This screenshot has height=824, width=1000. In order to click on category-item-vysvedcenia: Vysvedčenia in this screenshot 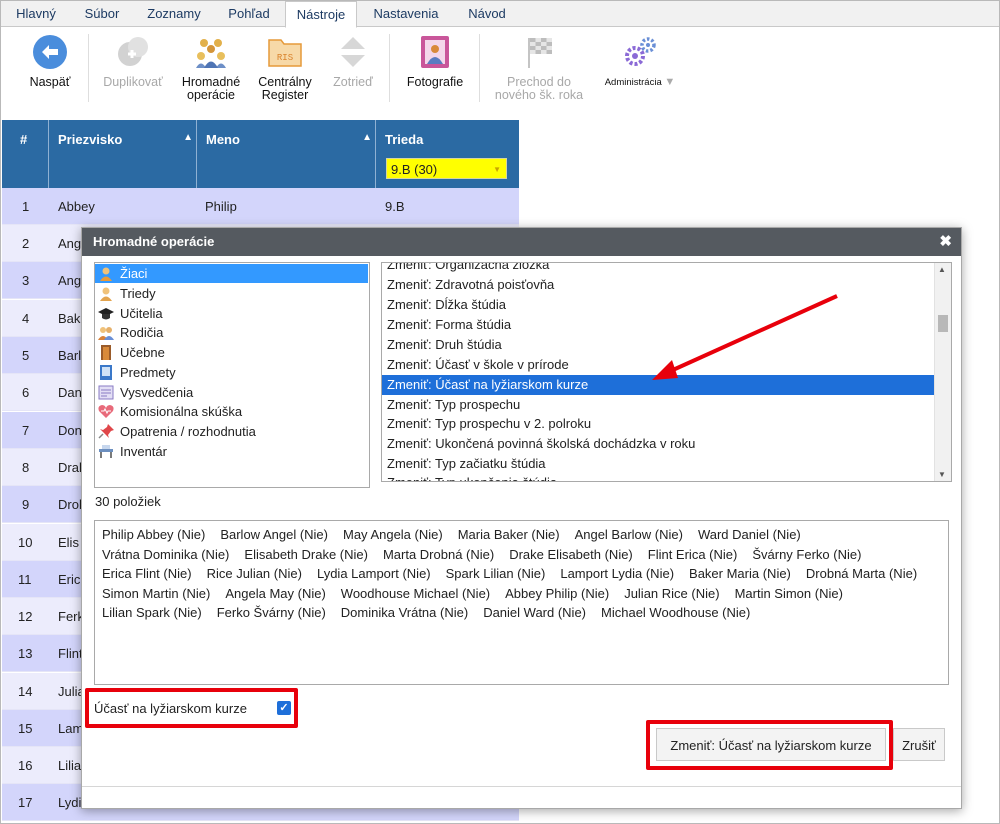, I will do `click(232, 392)`.